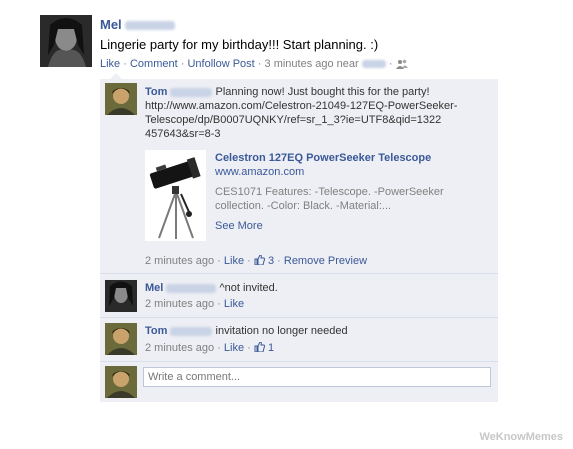  What do you see at coordinates (180, 261) in the screenshot?
I see `comment-1-timestamp: 2 minutes ago` at bounding box center [180, 261].